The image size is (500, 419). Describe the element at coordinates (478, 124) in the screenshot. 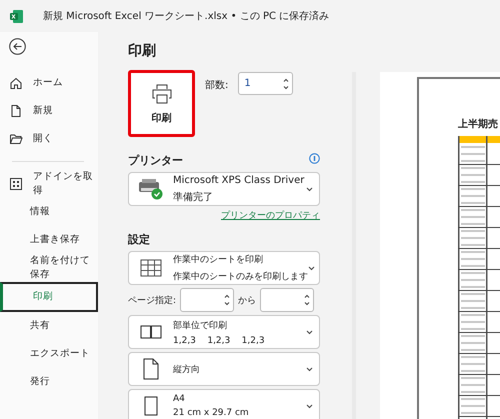

I see `sheet-title: 上半期売` at that location.